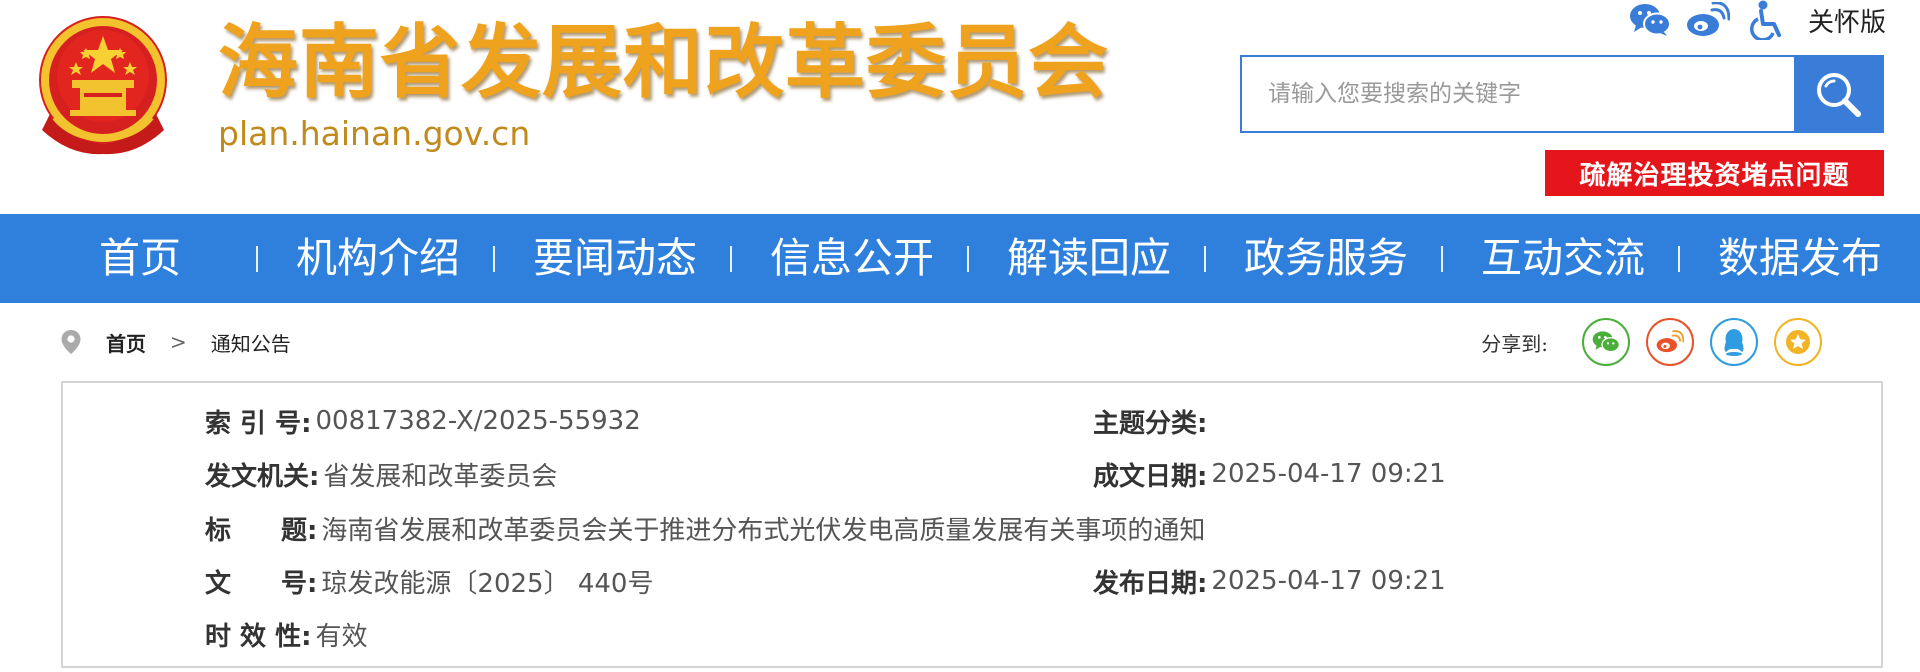  Describe the element at coordinates (1150, 423) in the screenshot. I see `topic-label: 主题分类:` at that location.